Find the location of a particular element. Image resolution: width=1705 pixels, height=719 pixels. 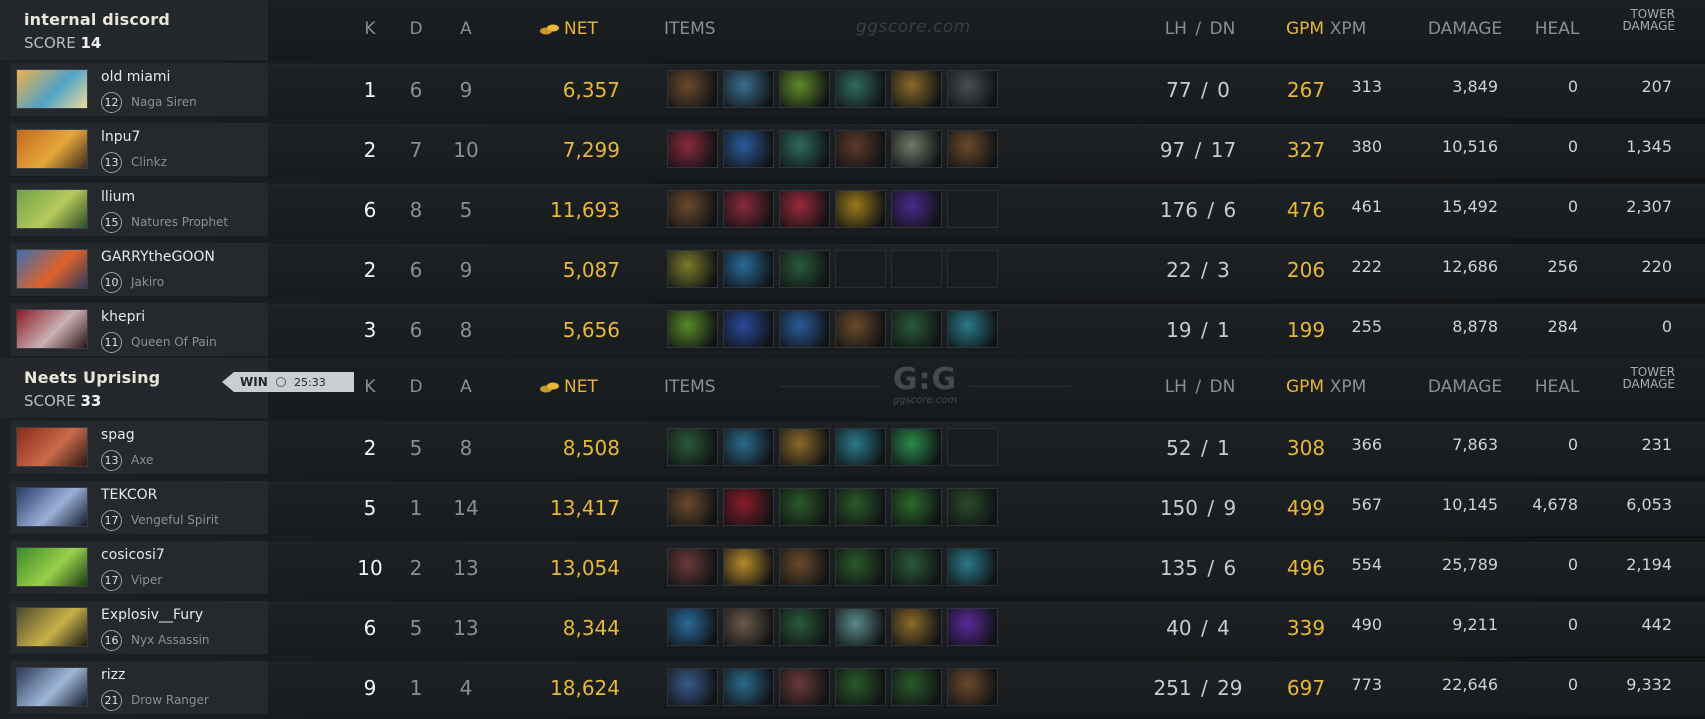

hero-name: Axe is located at coordinates (142, 460).